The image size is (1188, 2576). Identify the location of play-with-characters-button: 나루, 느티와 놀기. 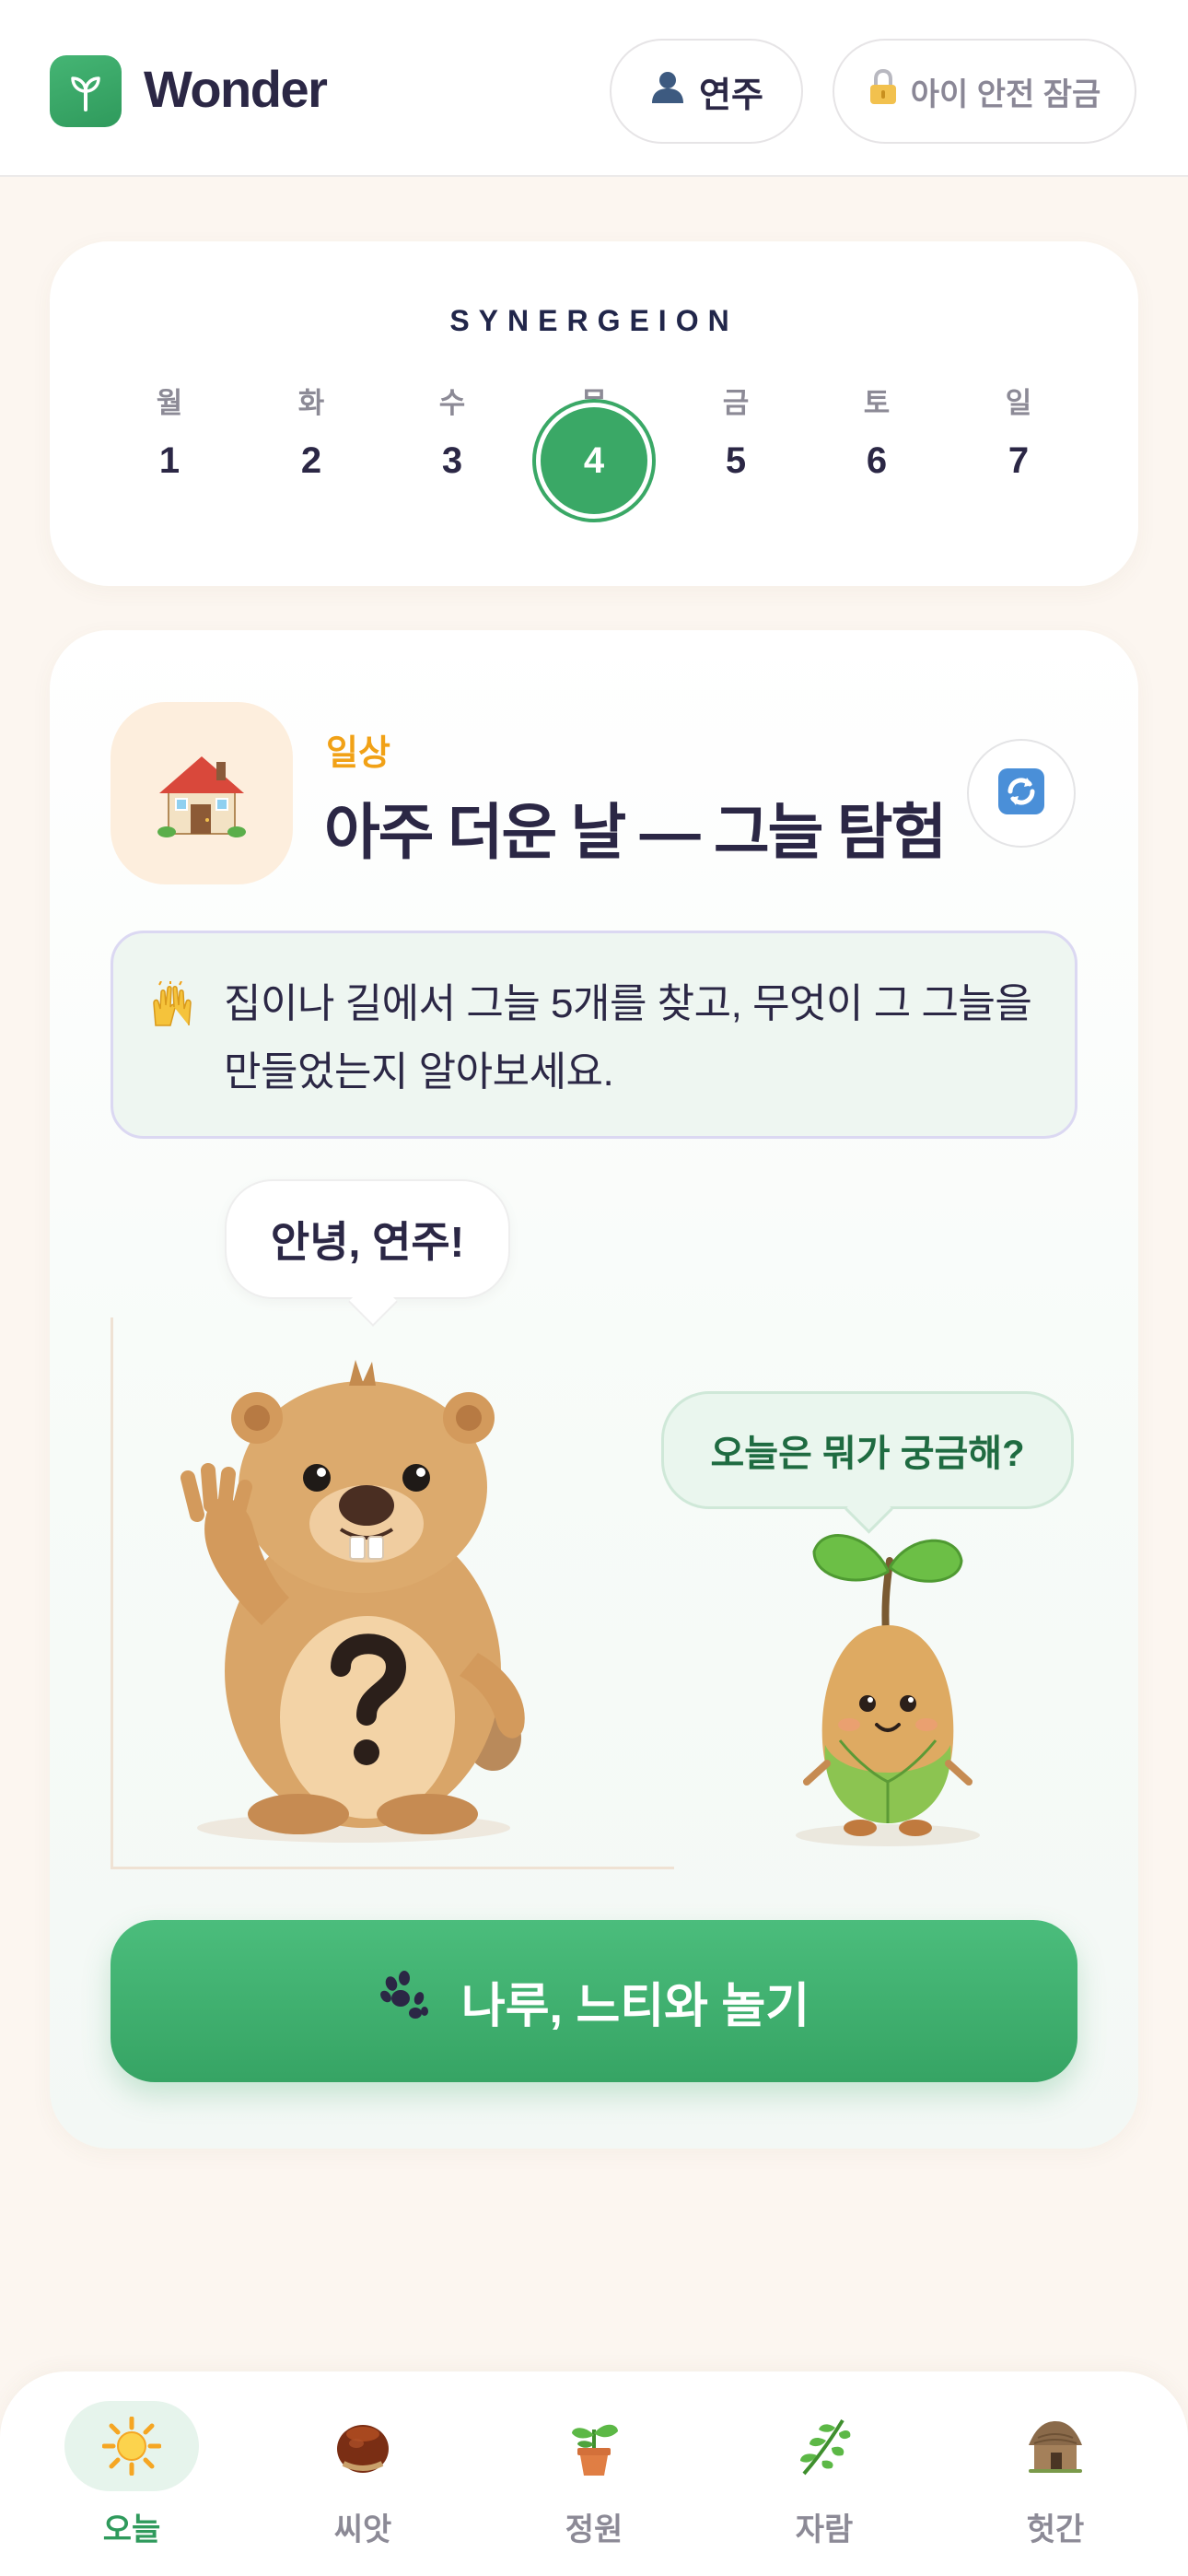
(594, 2001).